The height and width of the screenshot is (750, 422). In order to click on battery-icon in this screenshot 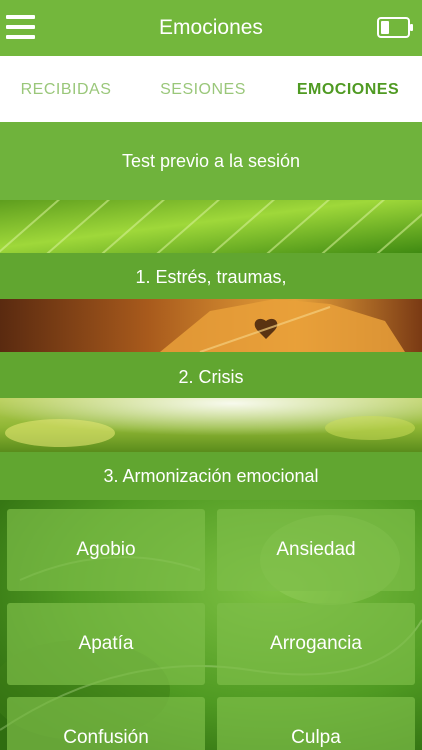, I will do `click(395, 27)`.